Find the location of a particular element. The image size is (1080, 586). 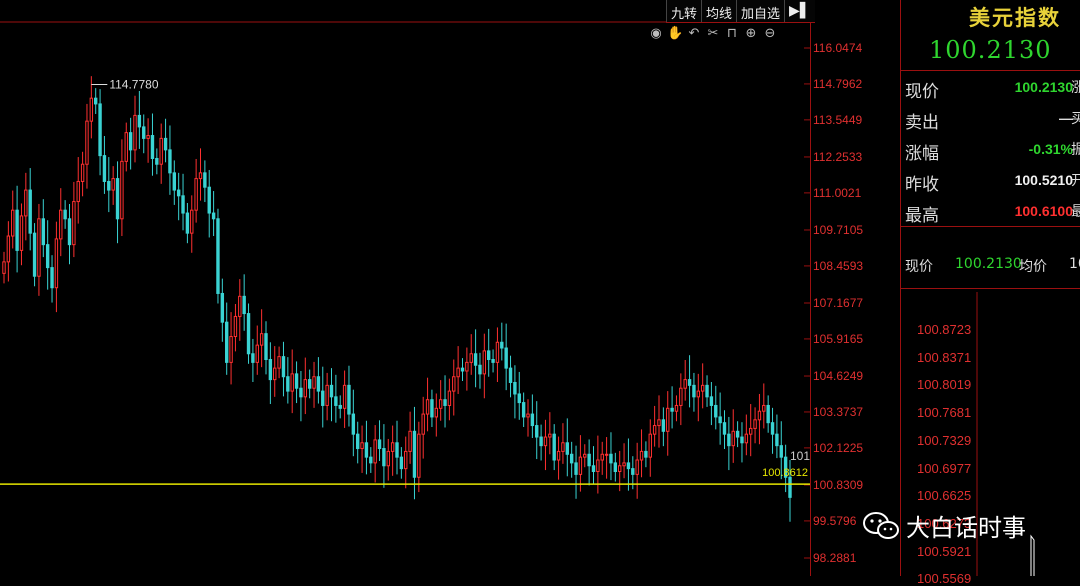

zoom-in-icon: ⊕ is located at coordinates (751, 34).